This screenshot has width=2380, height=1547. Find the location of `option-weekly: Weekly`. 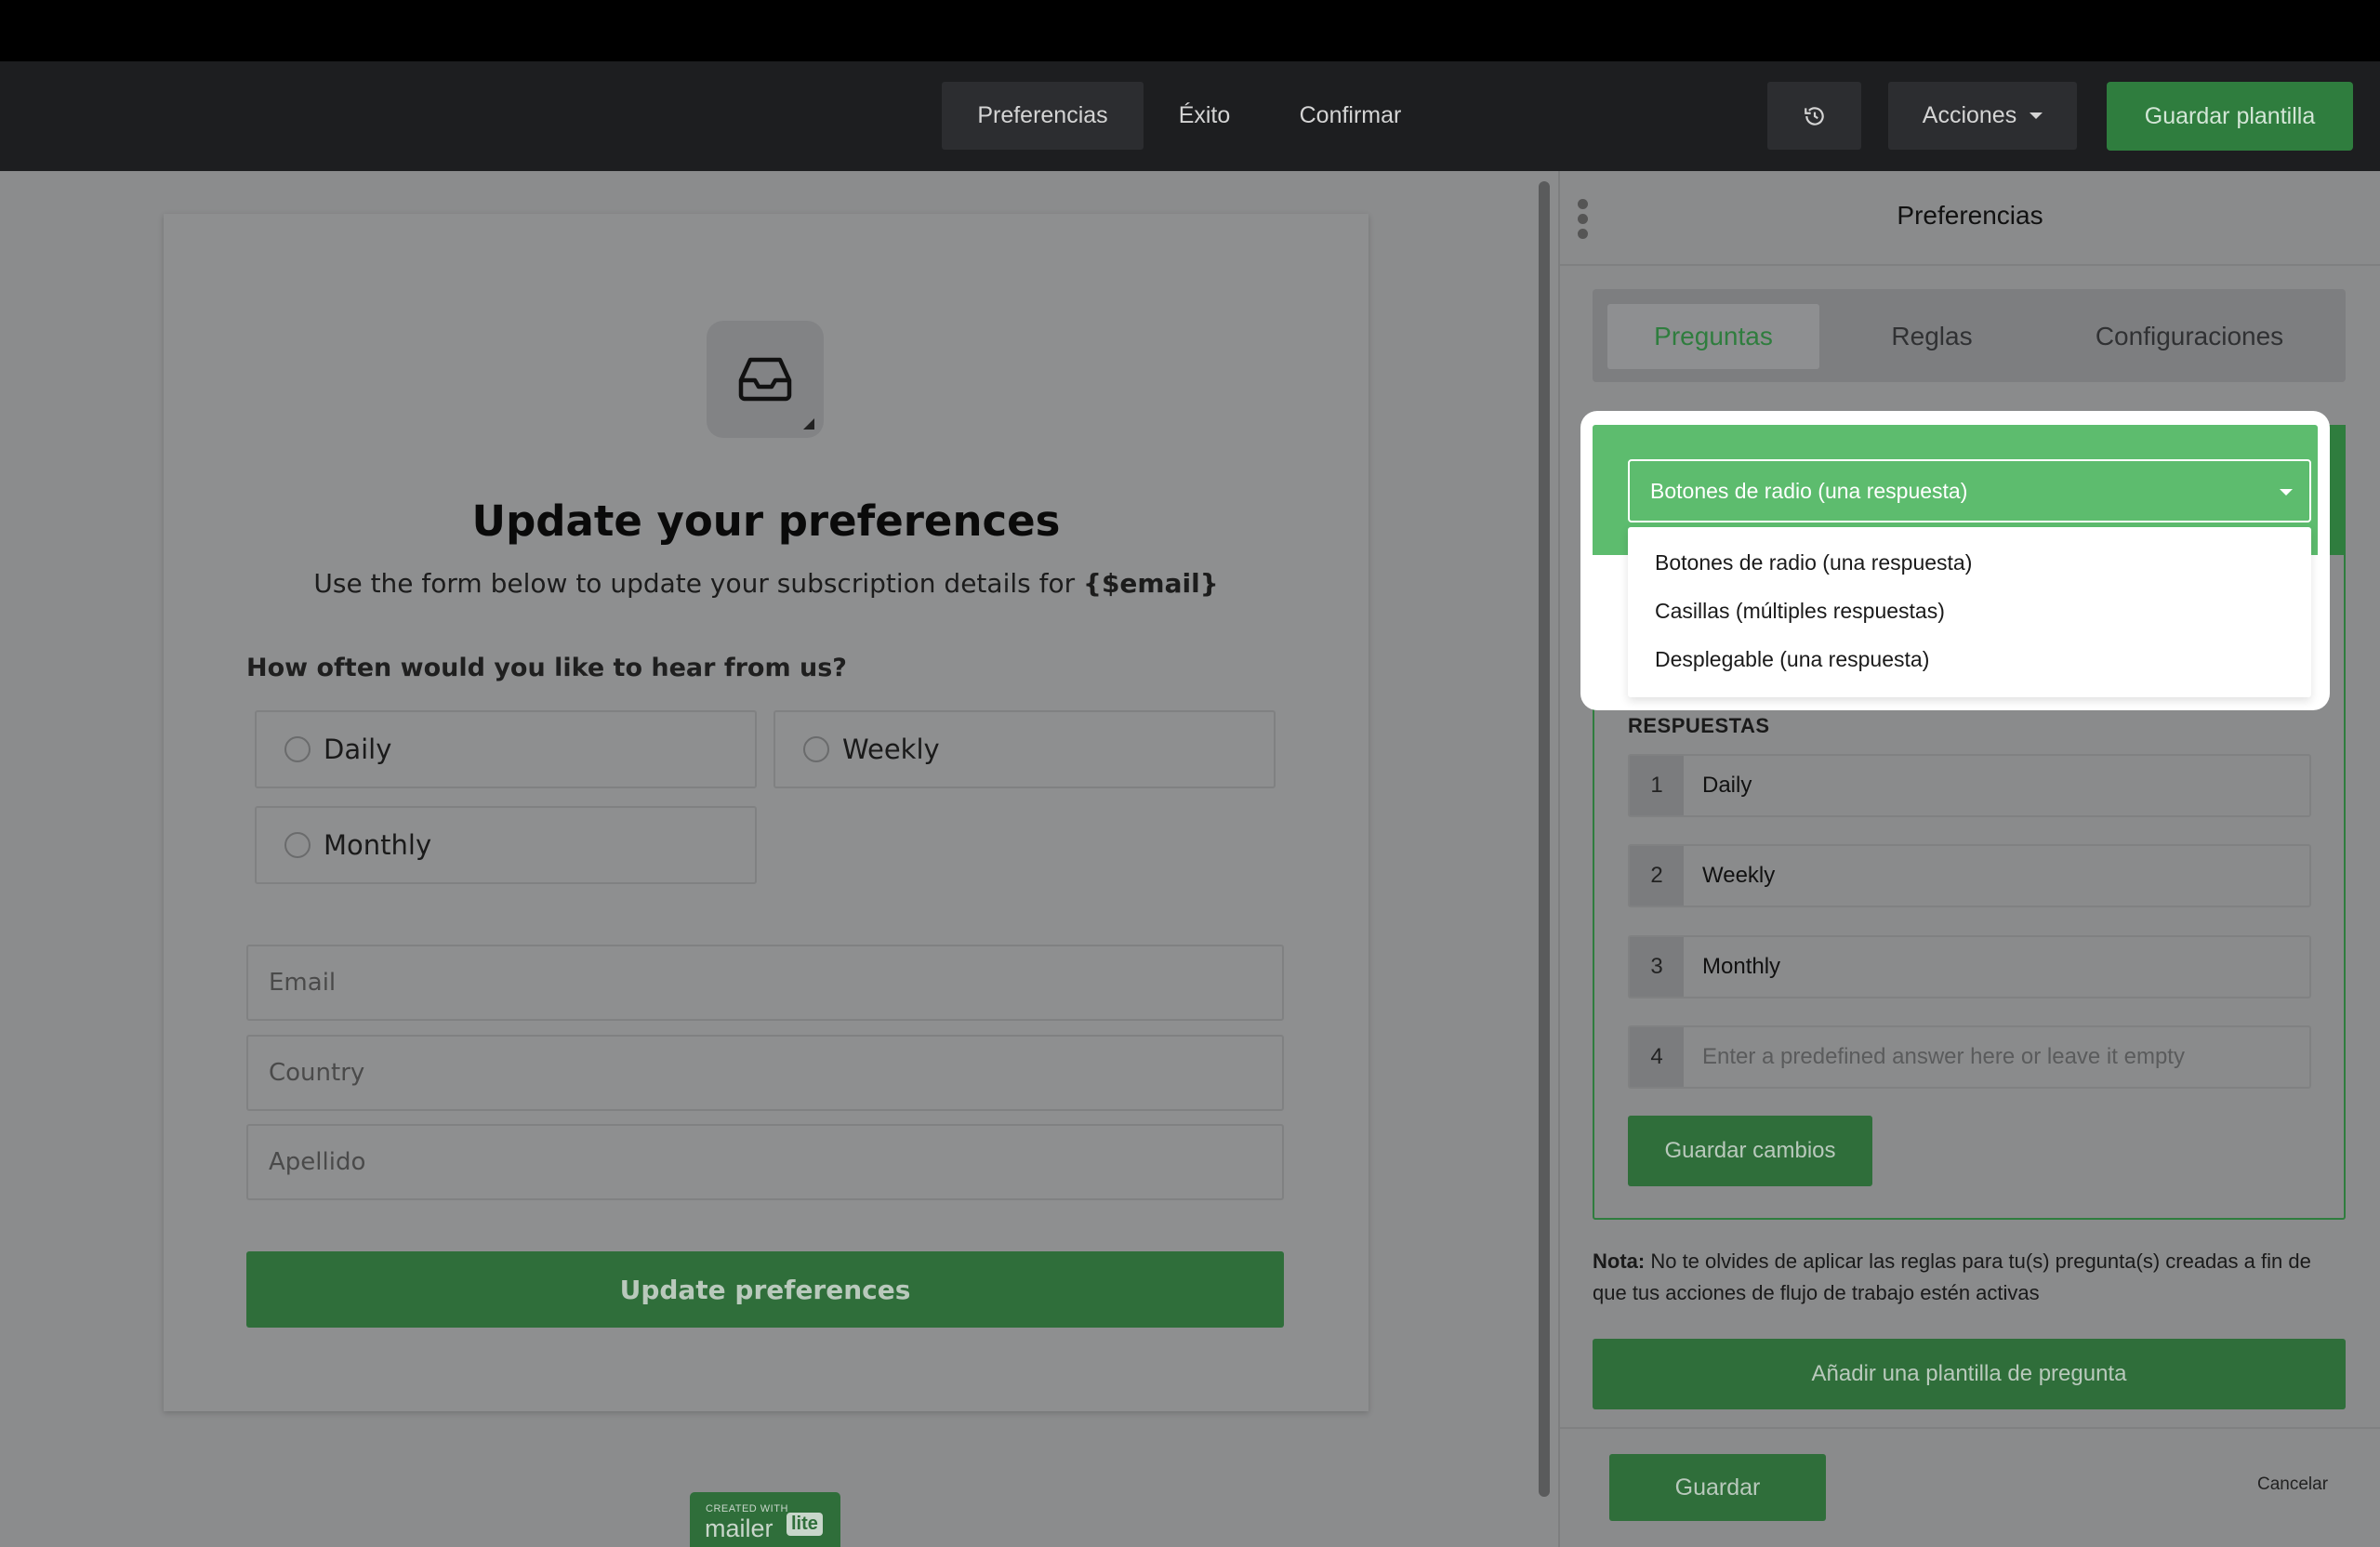

option-weekly: Weekly is located at coordinates (1025, 749).